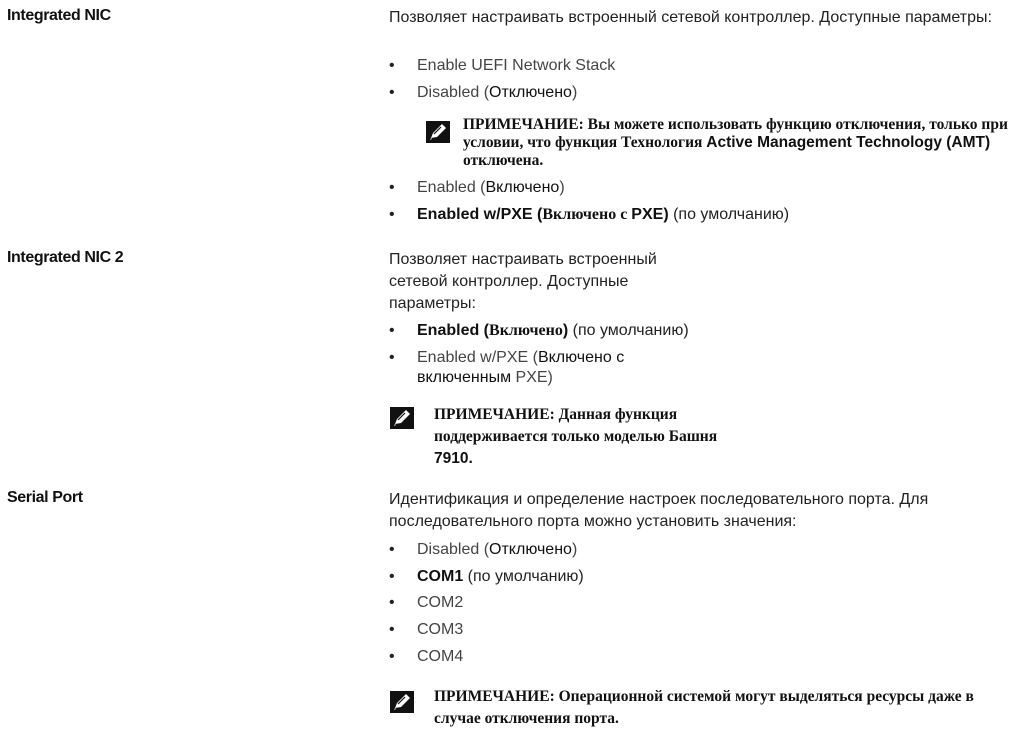 The height and width of the screenshot is (742, 1022). What do you see at coordinates (486, 630) in the screenshot?
I see `list-item: COM3` at bounding box center [486, 630].